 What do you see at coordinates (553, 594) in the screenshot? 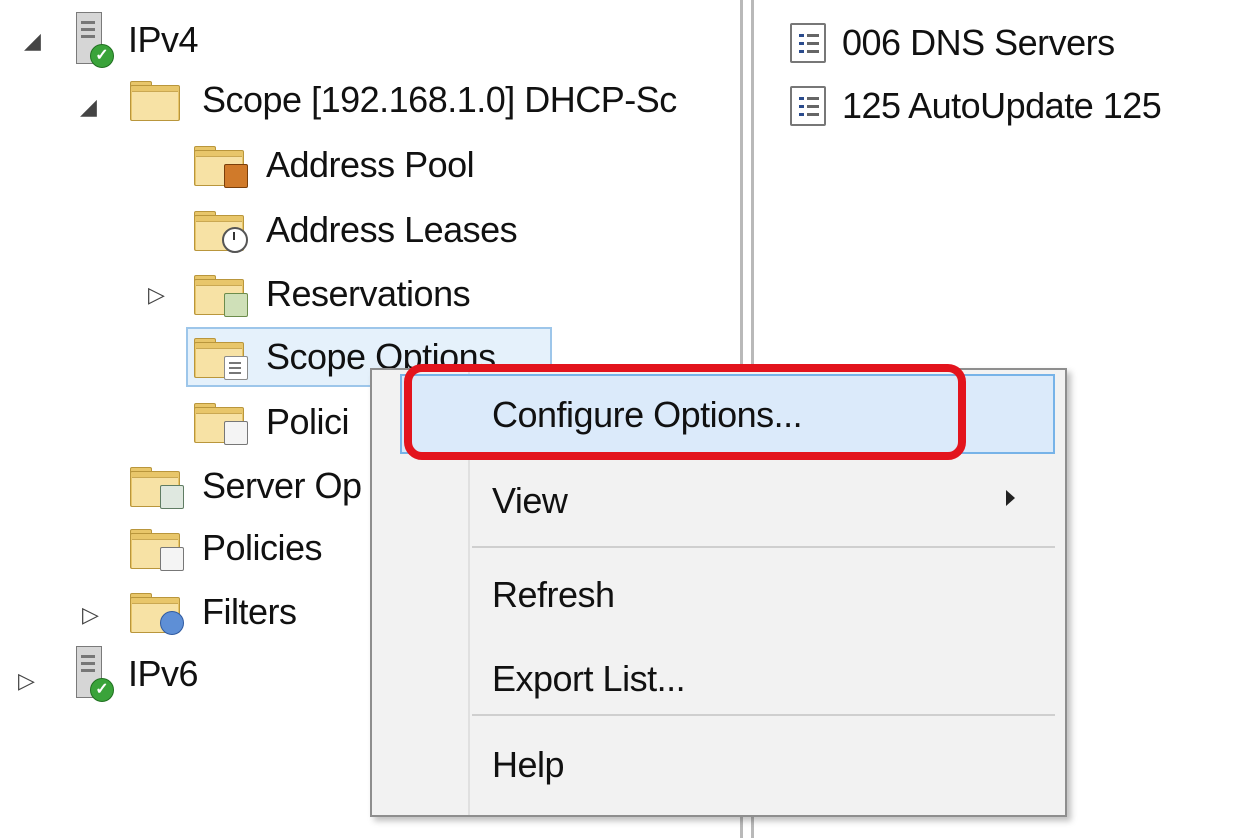
I see `menu-item-label: Refresh` at bounding box center [553, 594].